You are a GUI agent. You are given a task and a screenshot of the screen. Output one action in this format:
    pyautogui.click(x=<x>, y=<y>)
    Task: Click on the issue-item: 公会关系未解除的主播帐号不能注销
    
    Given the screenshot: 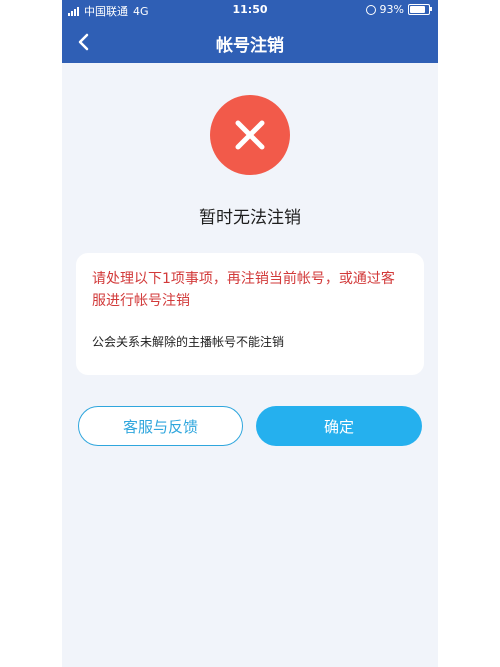 What is the action you would take?
    pyautogui.click(x=188, y=342)
    